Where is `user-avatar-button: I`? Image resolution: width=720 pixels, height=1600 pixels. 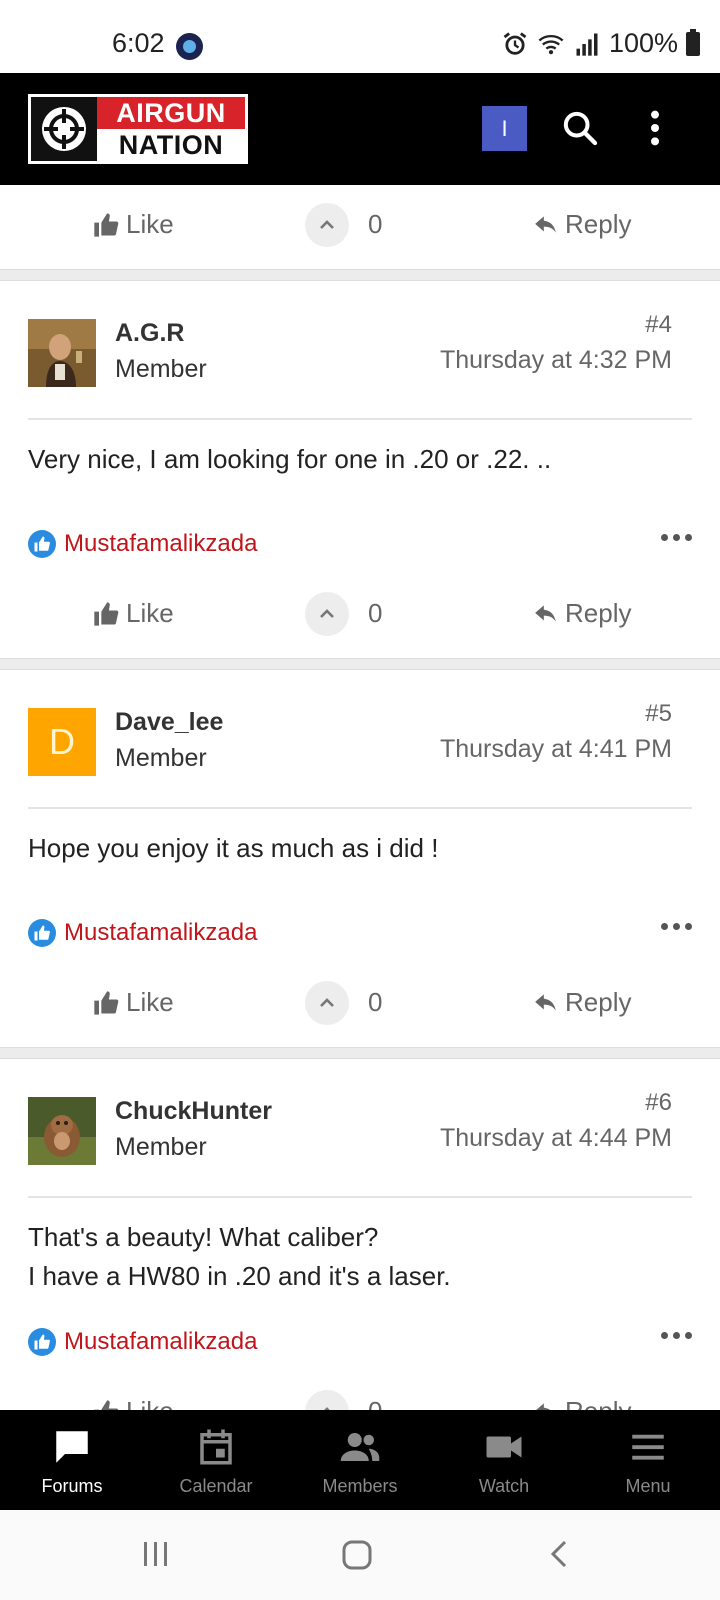
user-avatar-button: I is located at coordinates (504, 128).